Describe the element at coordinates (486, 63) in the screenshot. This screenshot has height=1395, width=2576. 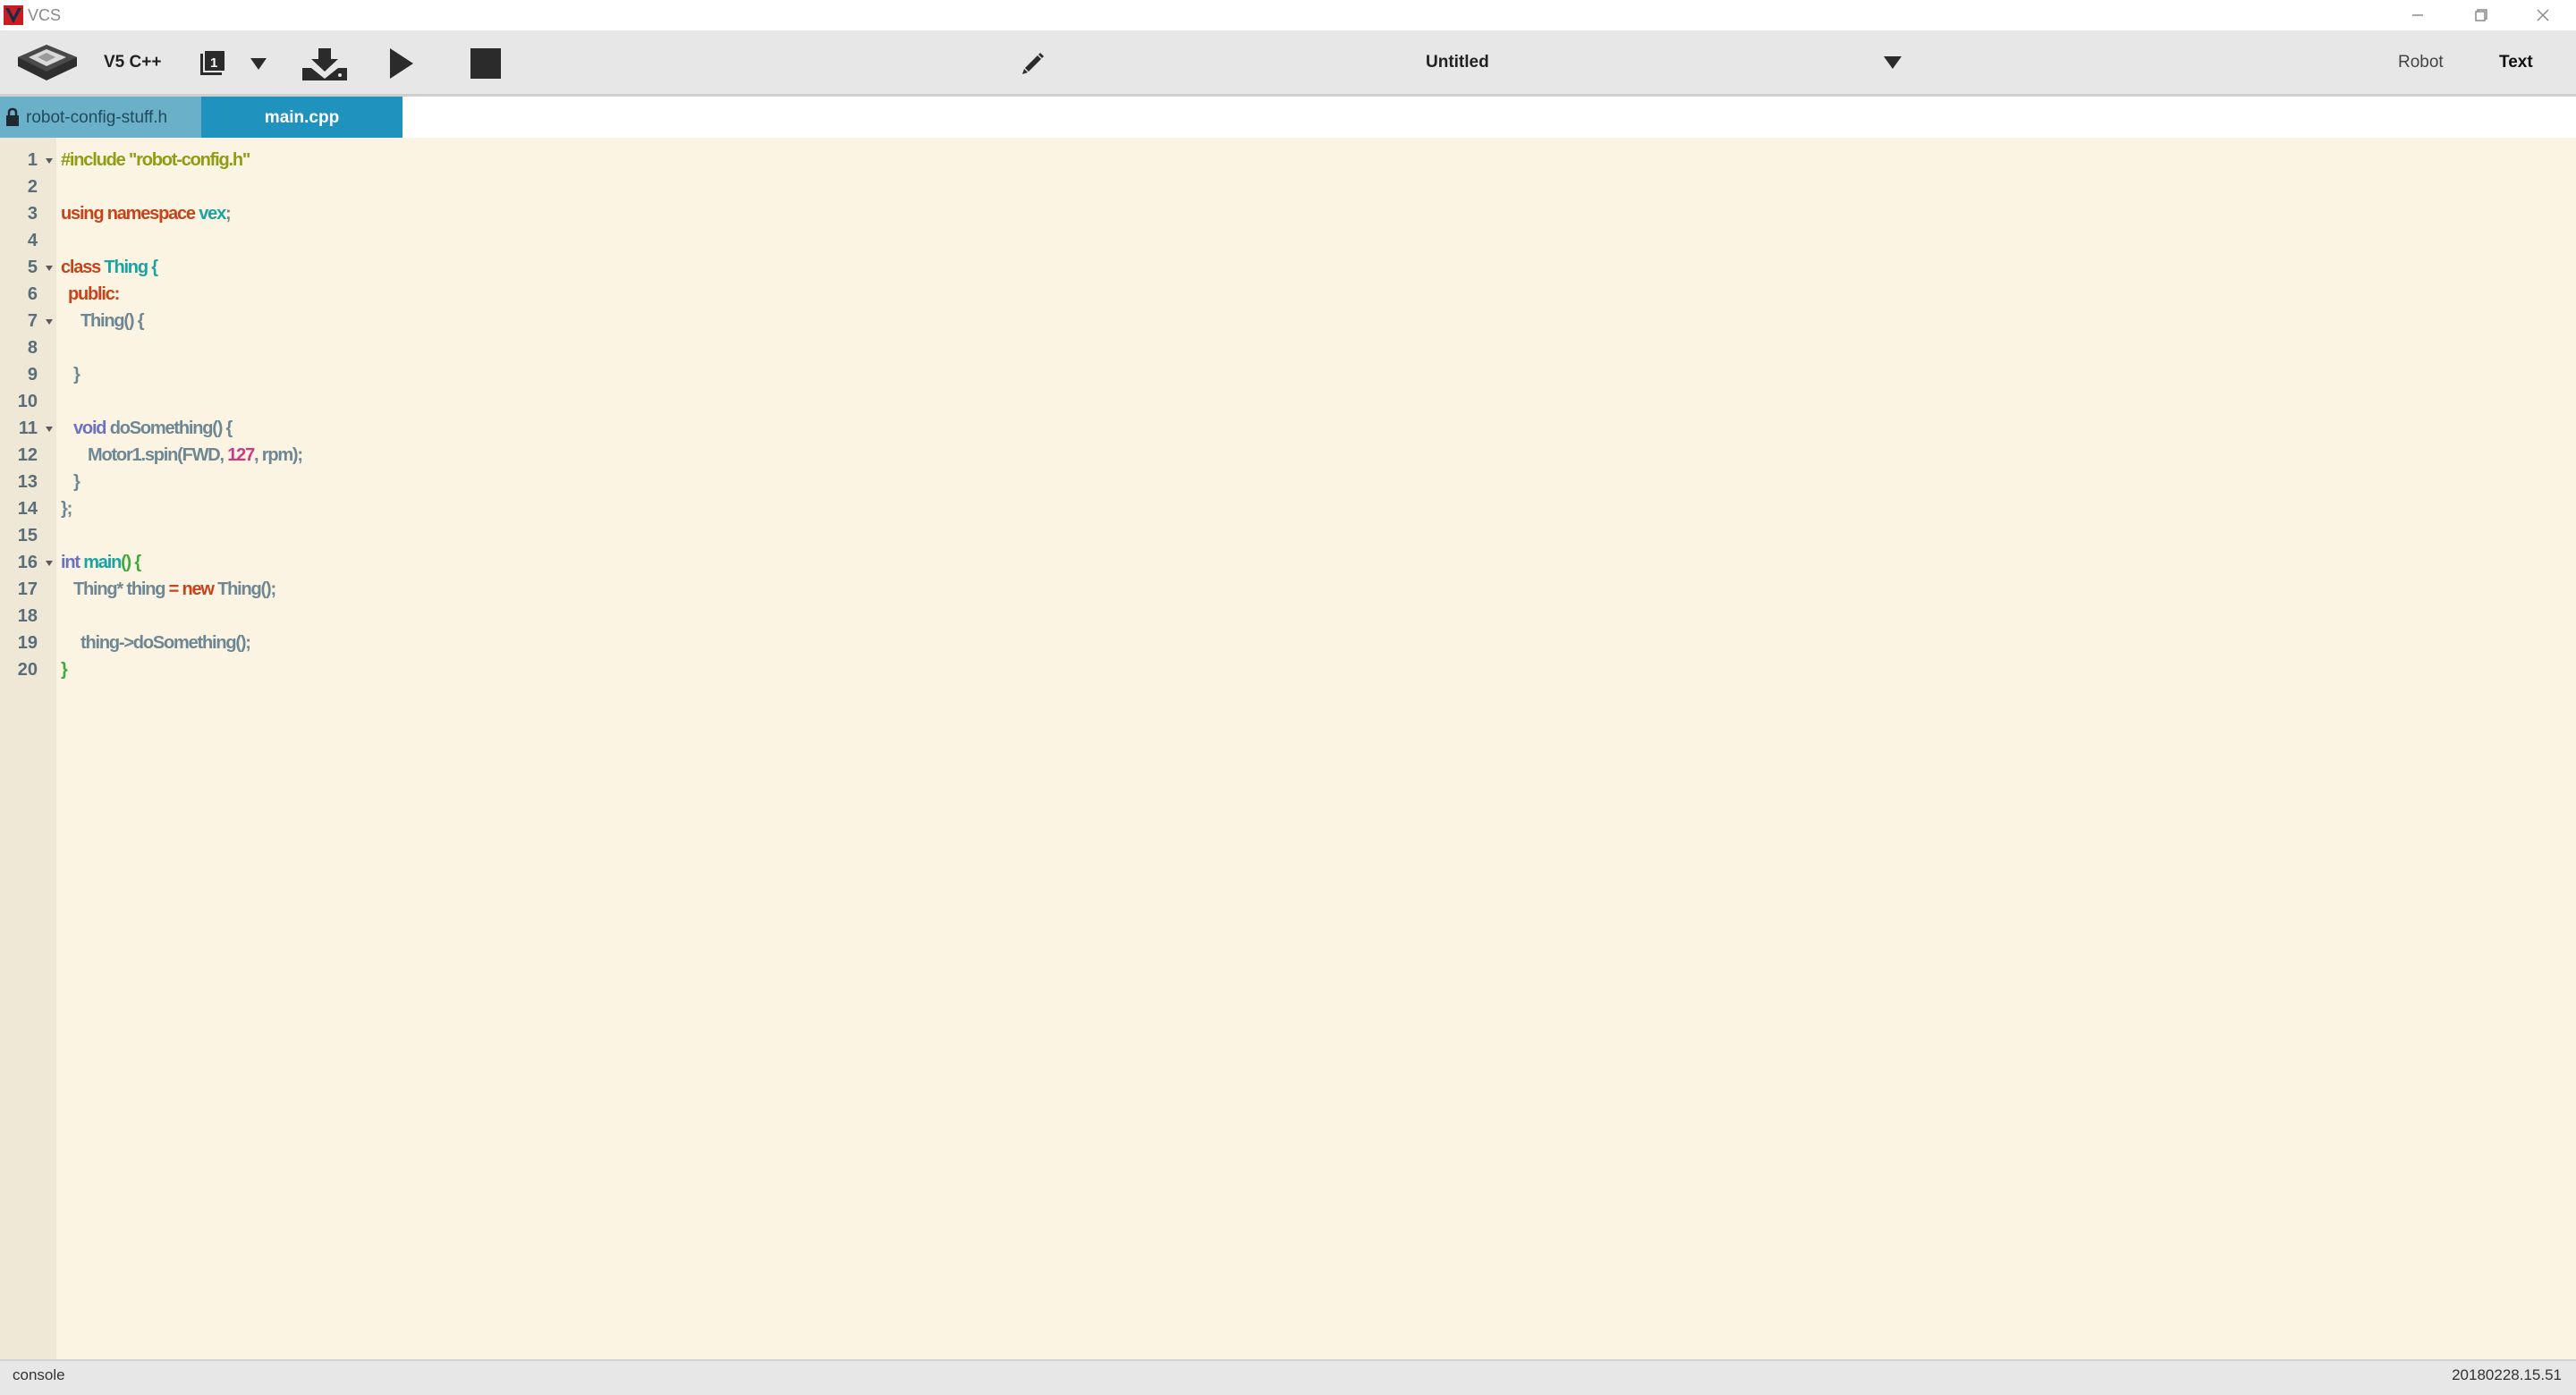
I see `stop-icon` at that location.